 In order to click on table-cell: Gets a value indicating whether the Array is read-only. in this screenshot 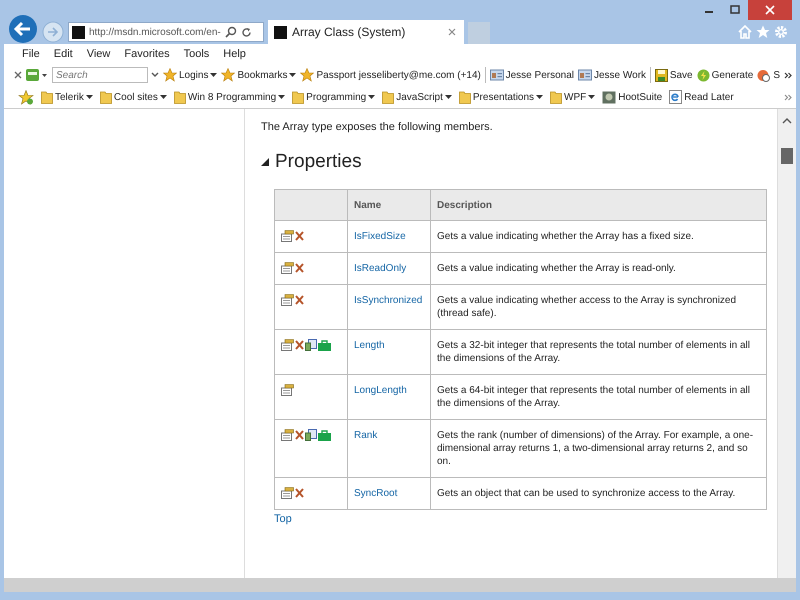, I will do `click(598, 268)`.